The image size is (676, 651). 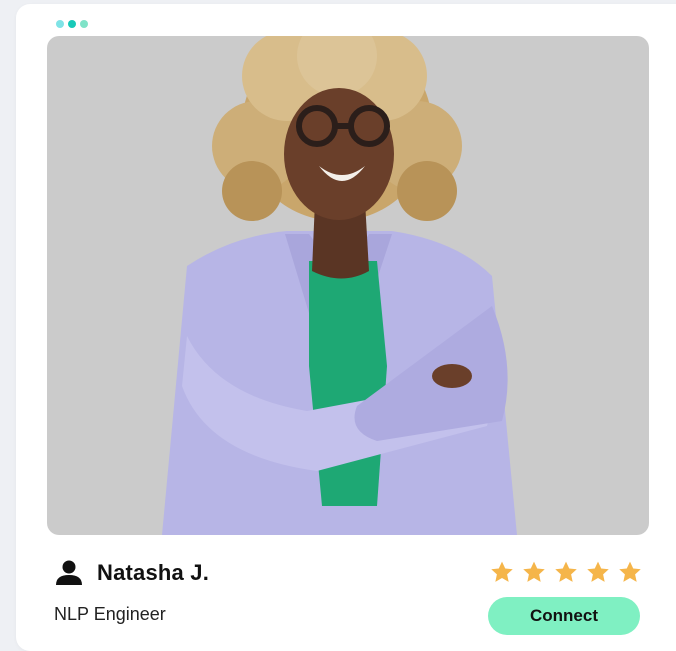 I want to click on rating-stars, so click(x=566, y=572).